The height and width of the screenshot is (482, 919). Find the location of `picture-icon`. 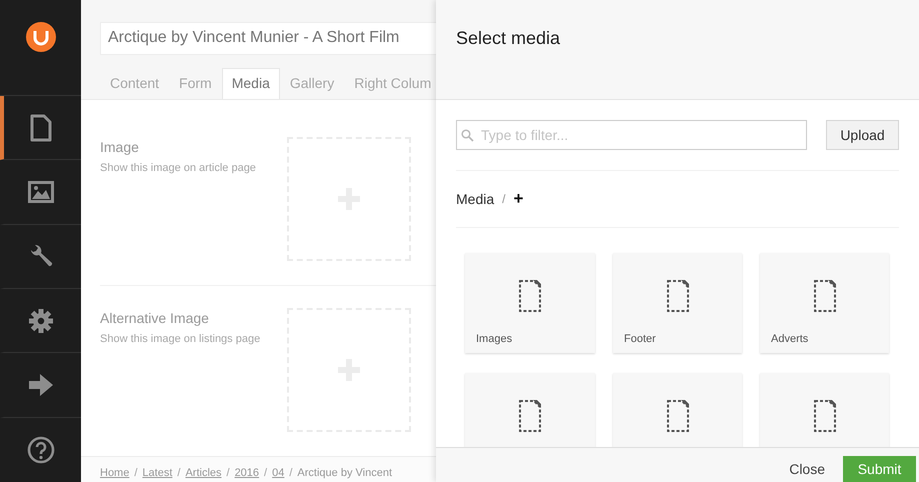

picture-icon is located at coordinates (41, 191).